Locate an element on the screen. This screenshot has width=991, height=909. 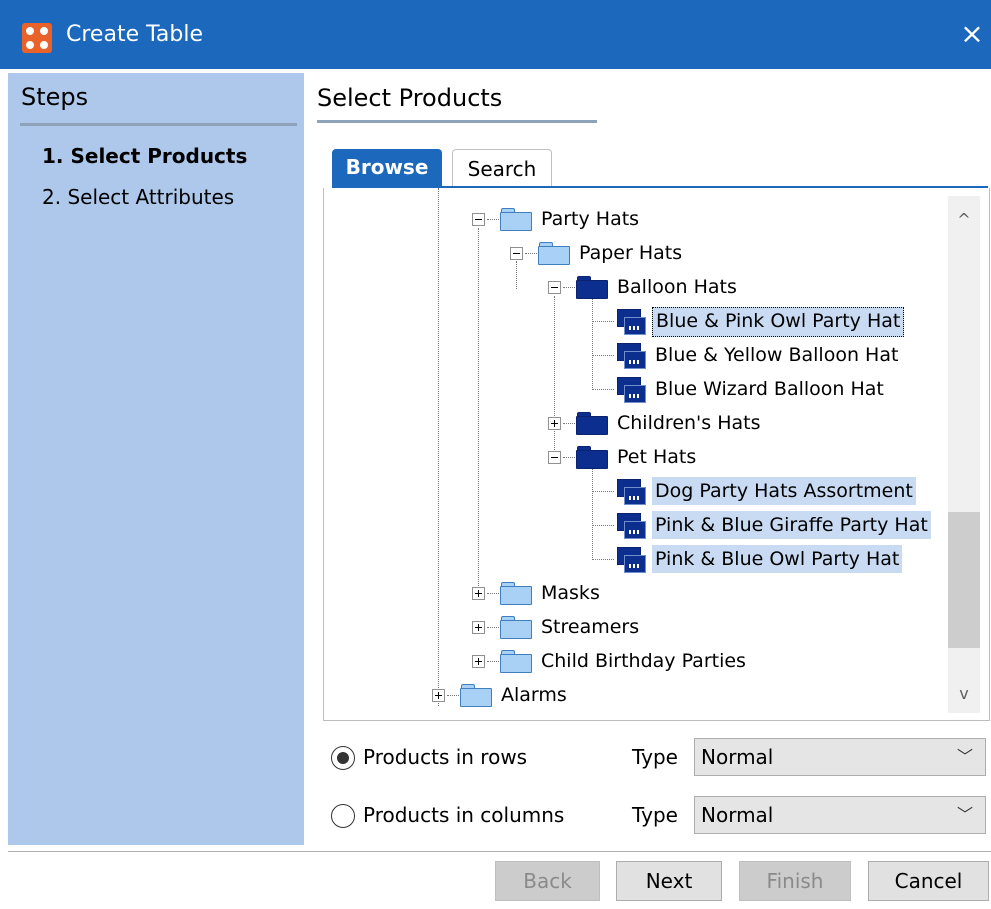
tree-node-label: Blue & Yellow Balloon Hat is located at coordinates (777, 355).